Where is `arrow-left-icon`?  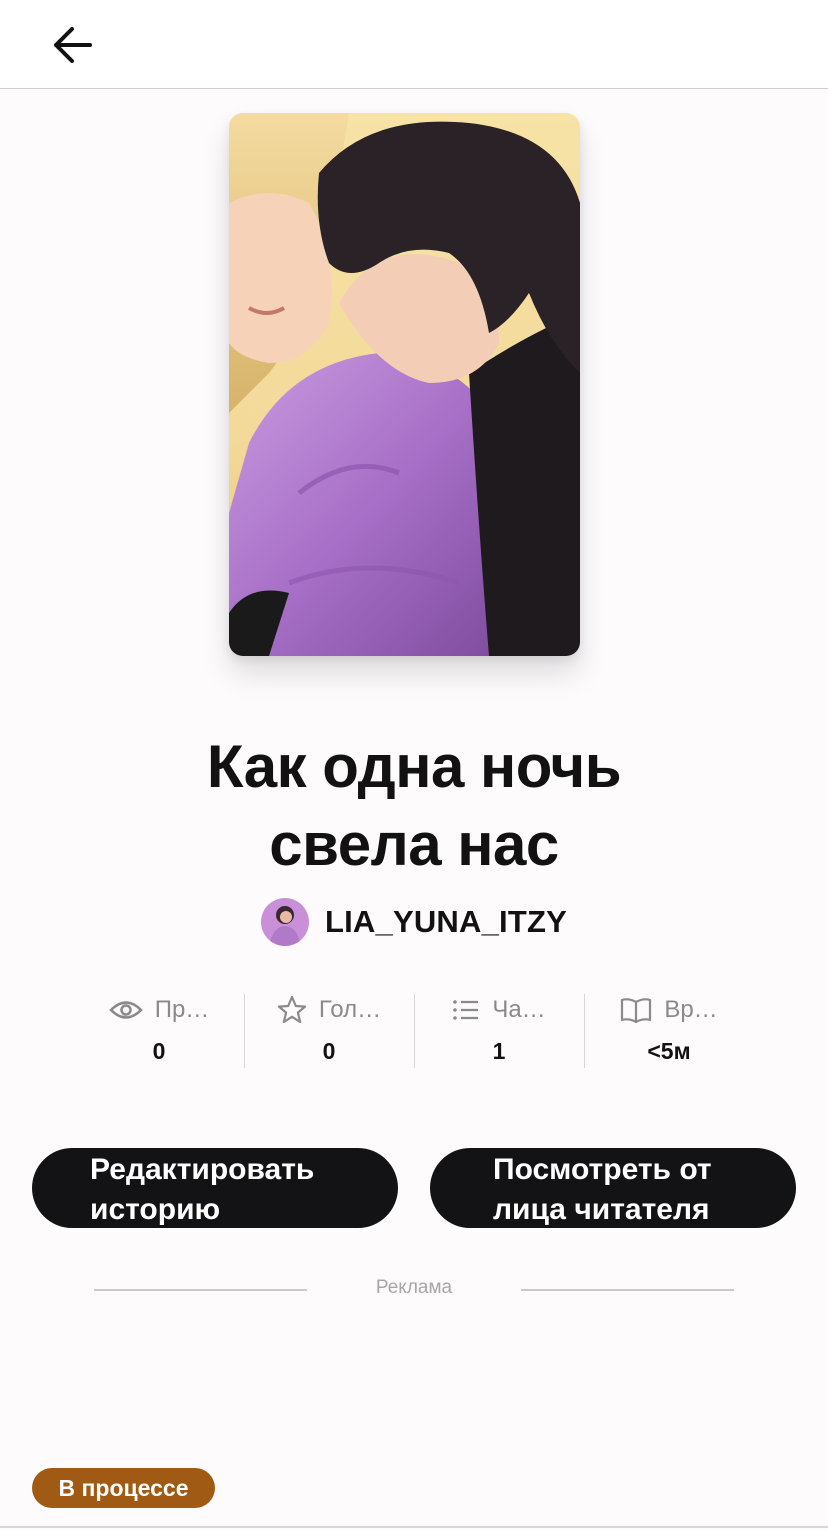
arrow-left-icon is located at coordinates (73, 45).